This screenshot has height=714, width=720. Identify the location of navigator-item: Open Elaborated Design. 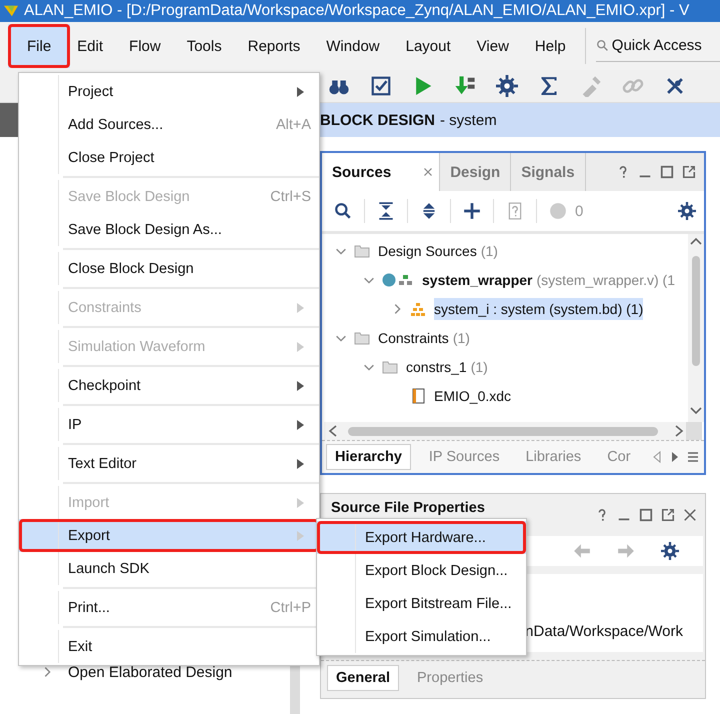
(150, 672).